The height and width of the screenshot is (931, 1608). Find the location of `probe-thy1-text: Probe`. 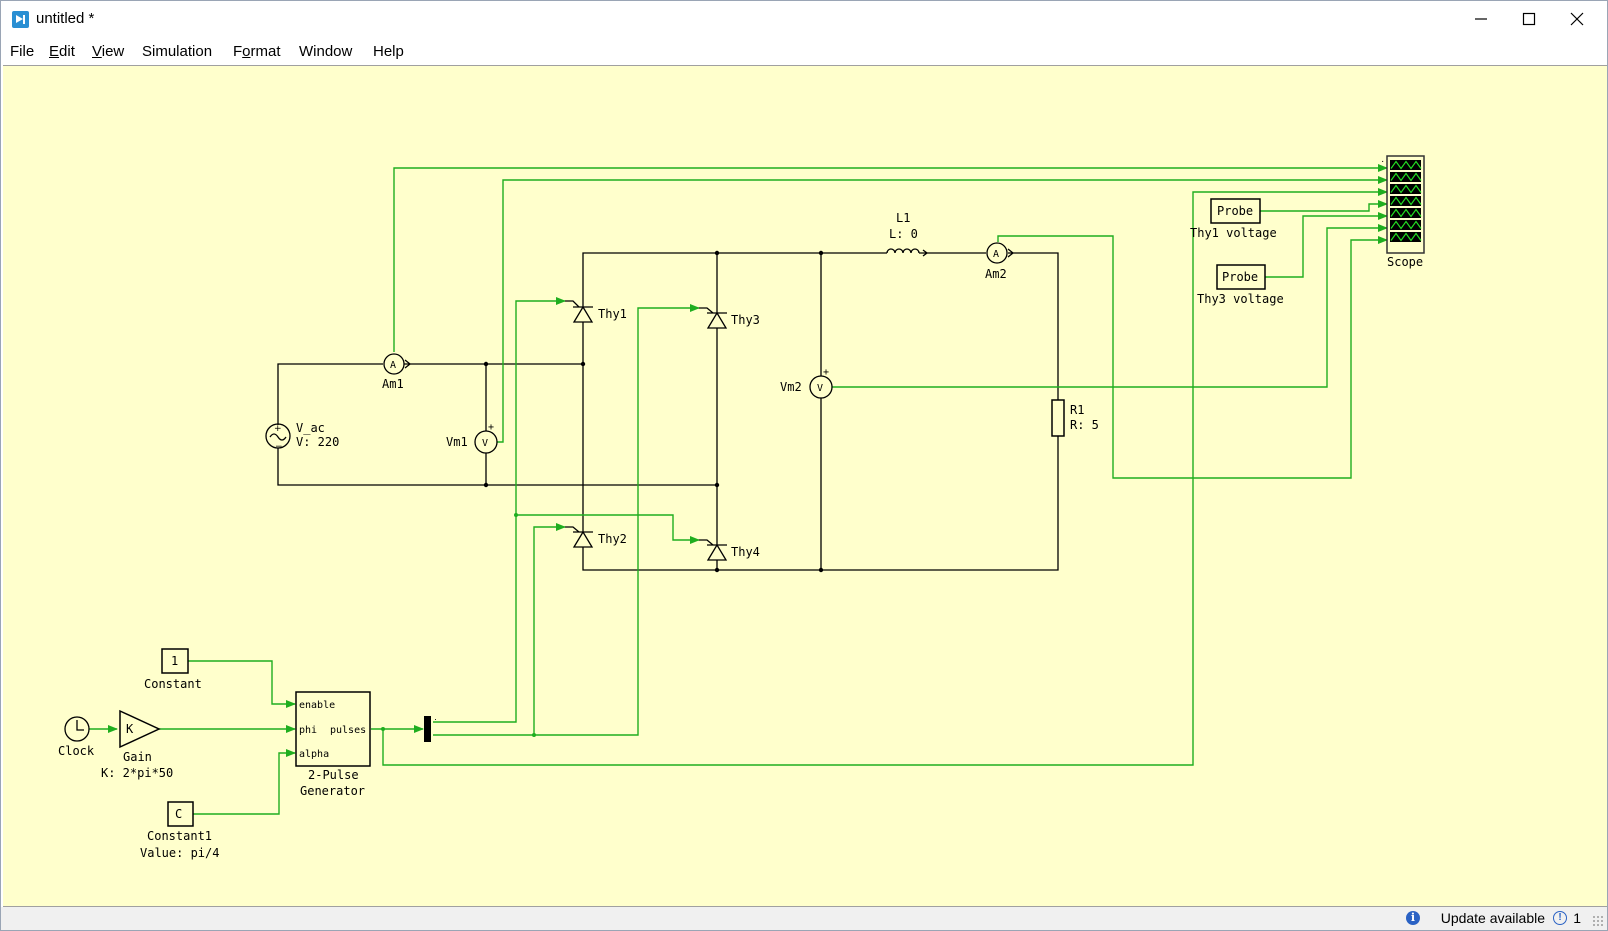

probe-thy1-text: Probe is located at coordinates (1235, 211).